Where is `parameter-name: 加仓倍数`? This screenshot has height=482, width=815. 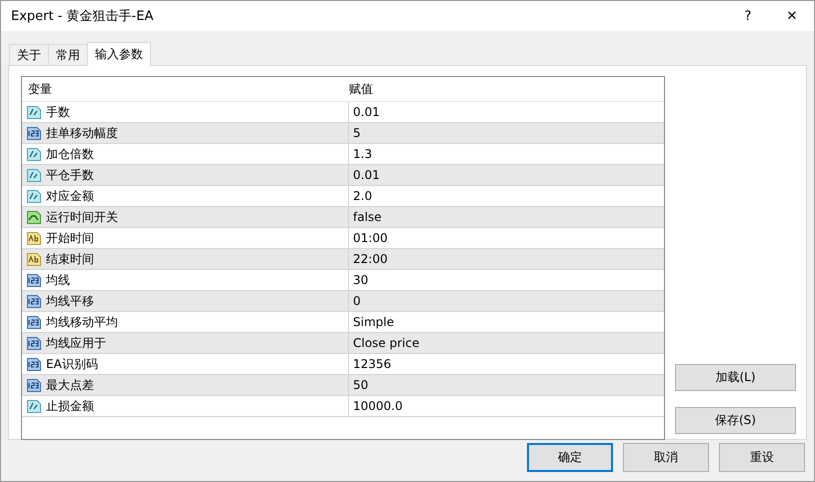 parameter-name: 加仓倍数 is located at coordinates (70, 154).